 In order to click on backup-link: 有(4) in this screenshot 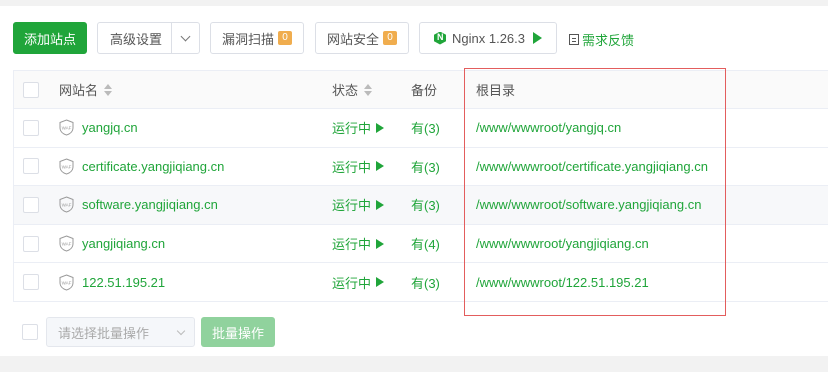, I will do `click(425, 244)`.